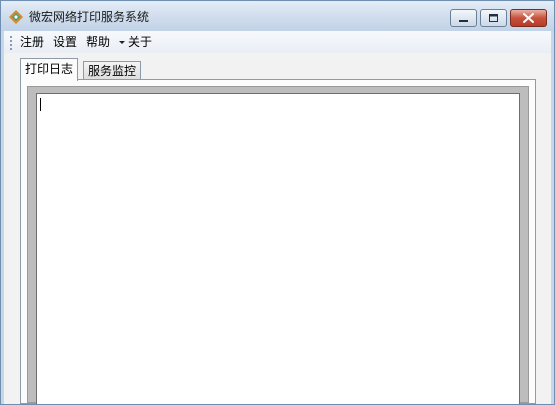  What do you see at coordinates (65, 42) in the screenshot?
I see `menu-settings: 设置` at bounding box center [65, 42].